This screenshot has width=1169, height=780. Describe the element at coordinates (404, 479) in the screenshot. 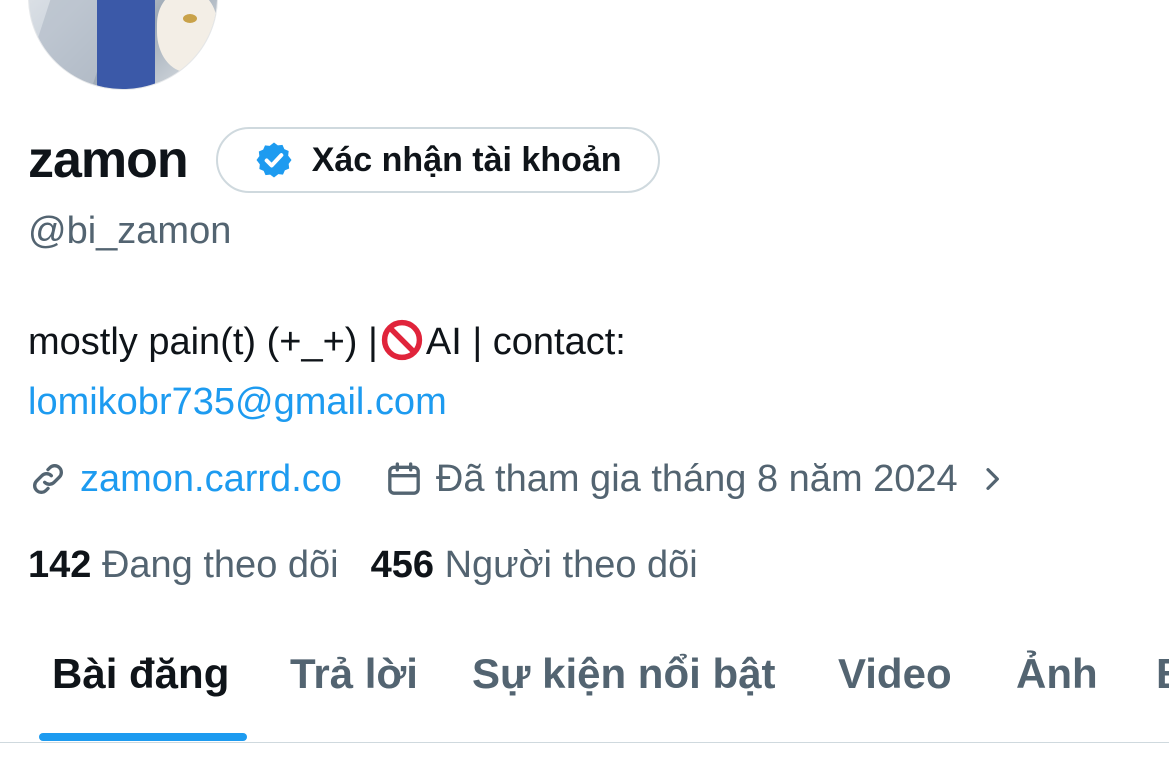

I see `calendar-icon` at that location.